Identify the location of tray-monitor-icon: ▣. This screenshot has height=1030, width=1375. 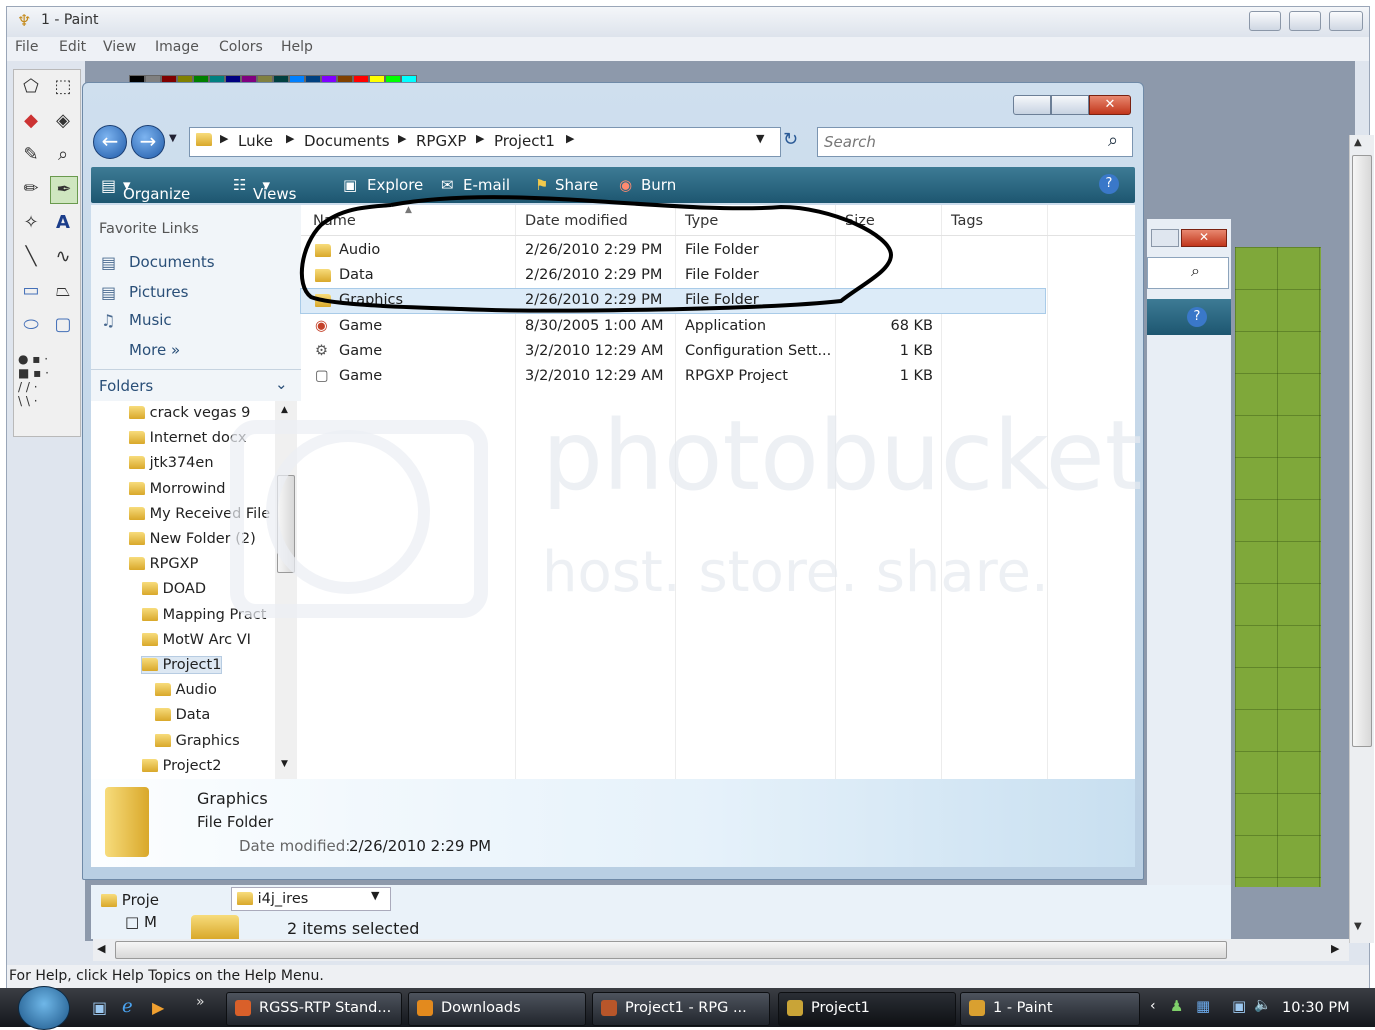
(1239, 1006).